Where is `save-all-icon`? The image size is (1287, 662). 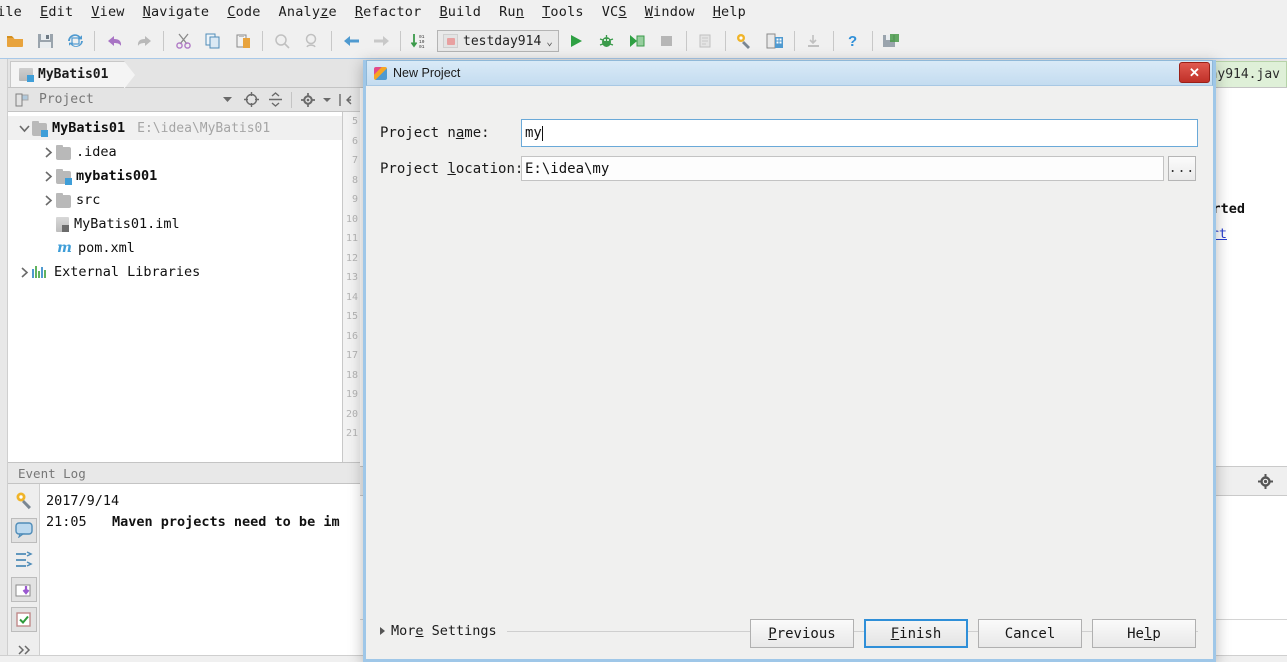
save-all-icon is located at coordinates (45, 41).